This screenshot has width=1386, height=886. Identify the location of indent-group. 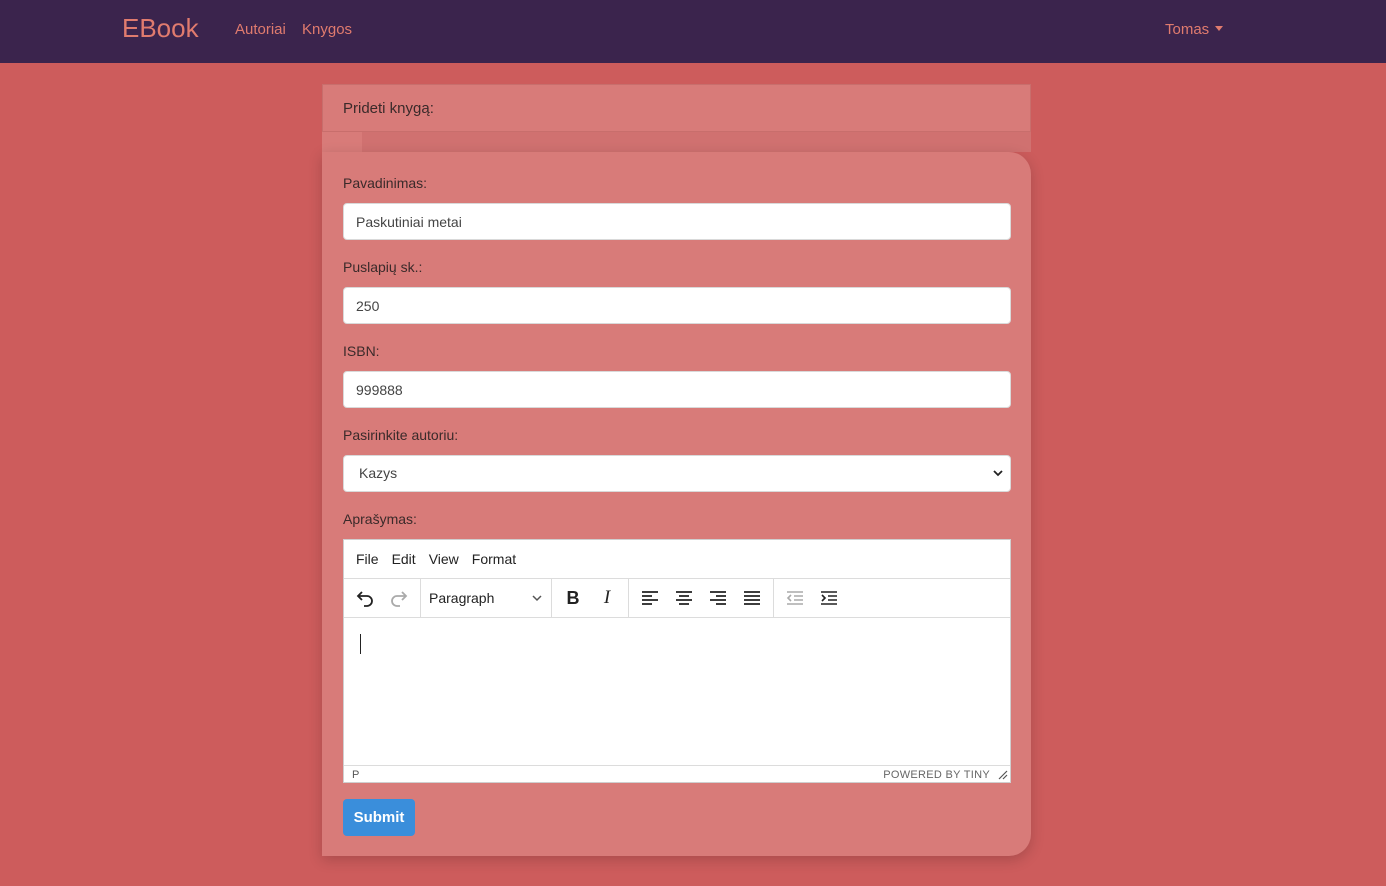
(812, 598).